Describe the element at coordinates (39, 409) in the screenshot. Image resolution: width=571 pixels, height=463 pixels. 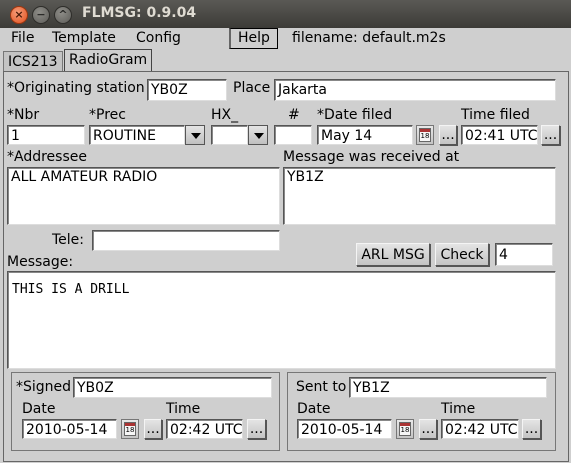
I see `signed-date-label: Date` at that location.